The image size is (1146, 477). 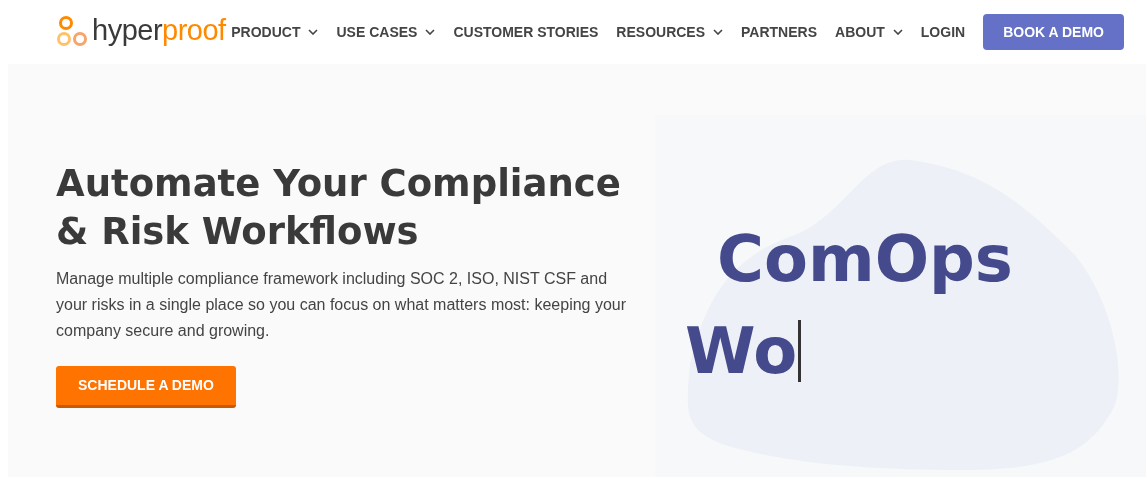 What do you see at coordinates (779, 32) in the screenshot?
I see `nav-link: PARTNERS` at bounding box center [779, 32].